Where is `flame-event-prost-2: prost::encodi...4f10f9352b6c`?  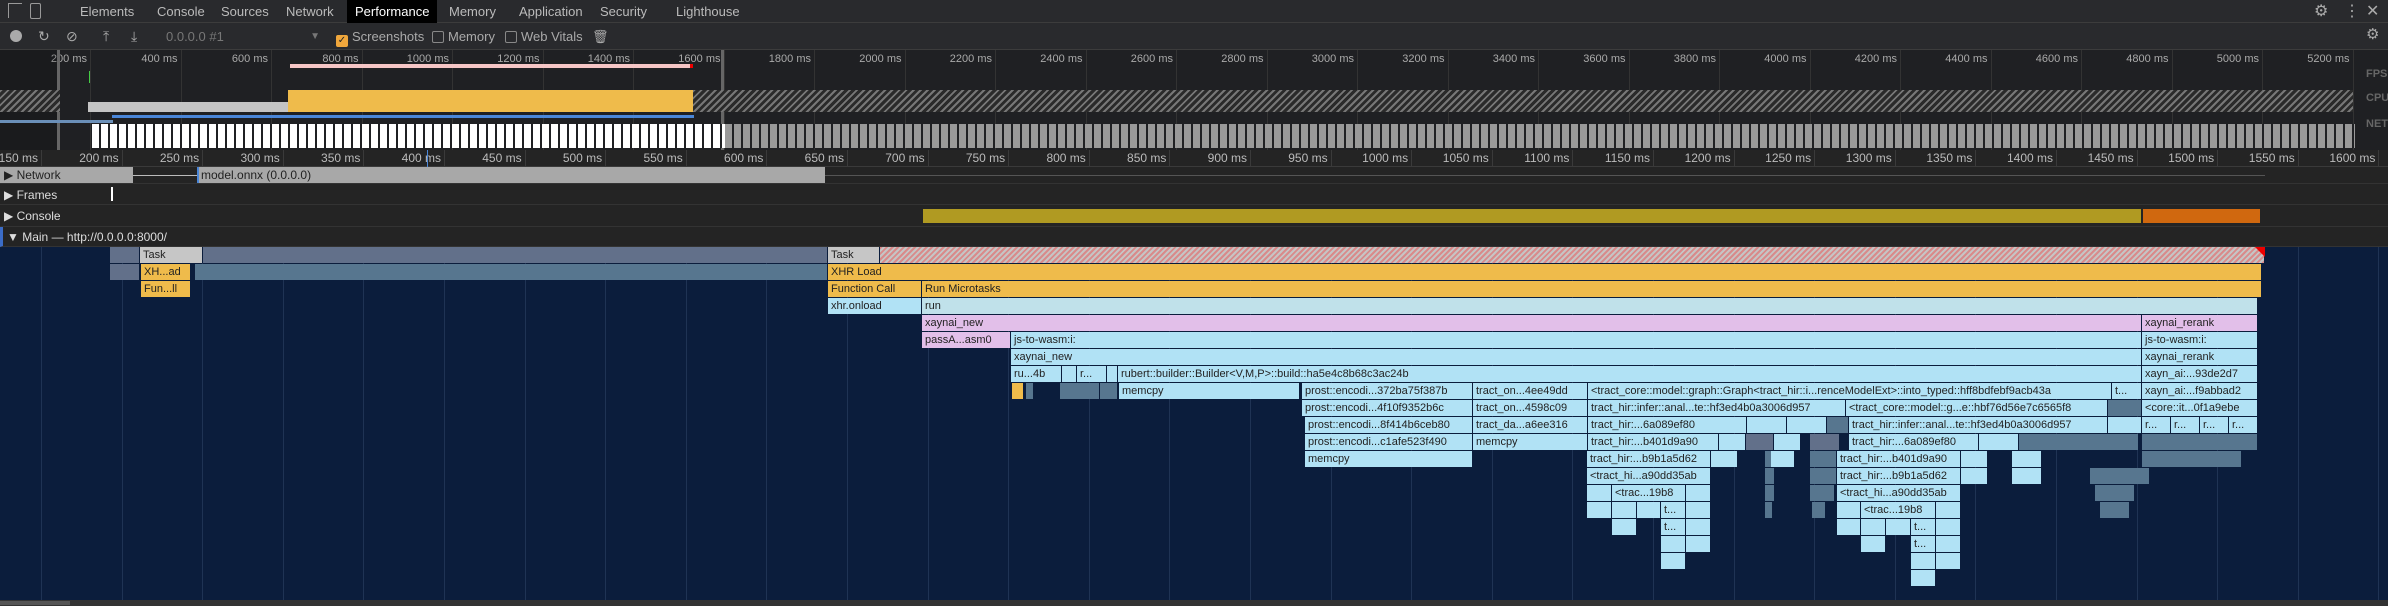
flame-event-prost-2: prost::encodi...4f10f9352b6c is located at coordinates (1387, 408).